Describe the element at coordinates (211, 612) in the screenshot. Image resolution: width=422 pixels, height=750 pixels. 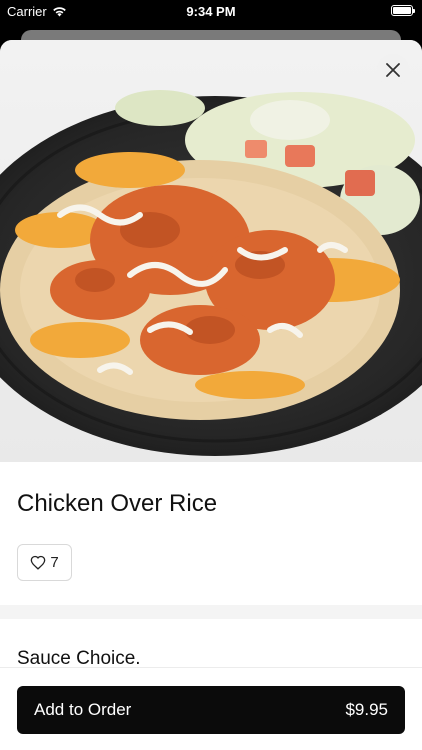
I see `section-divider` at that location.